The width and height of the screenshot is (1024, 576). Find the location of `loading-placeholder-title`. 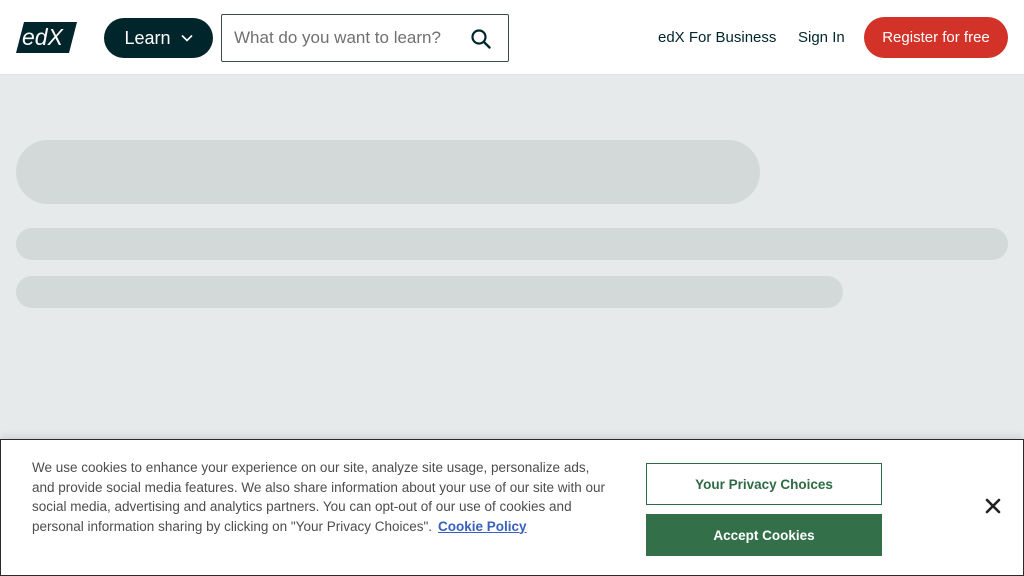

loading-placeholder-title is located at coordinates (388, 172).